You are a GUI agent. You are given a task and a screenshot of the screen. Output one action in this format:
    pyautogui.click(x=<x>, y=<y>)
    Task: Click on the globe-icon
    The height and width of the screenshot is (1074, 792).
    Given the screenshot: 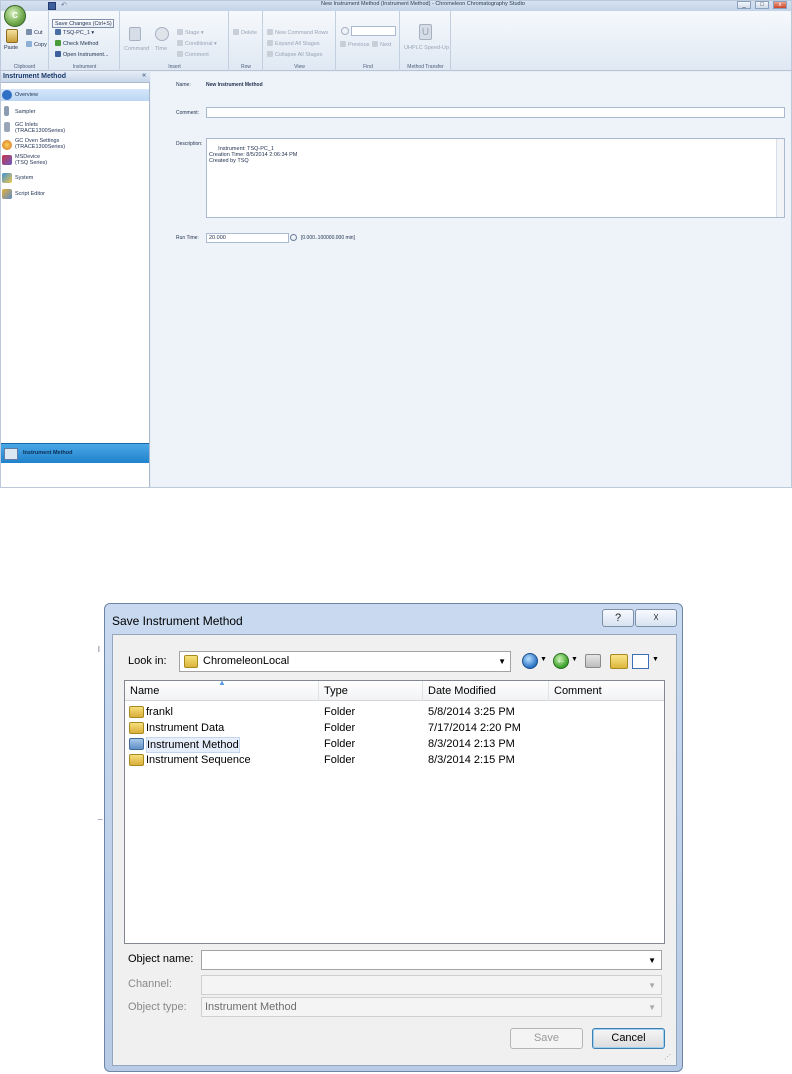 What is the action you would take?
    pyautogui.click(x=530, y=661)
    